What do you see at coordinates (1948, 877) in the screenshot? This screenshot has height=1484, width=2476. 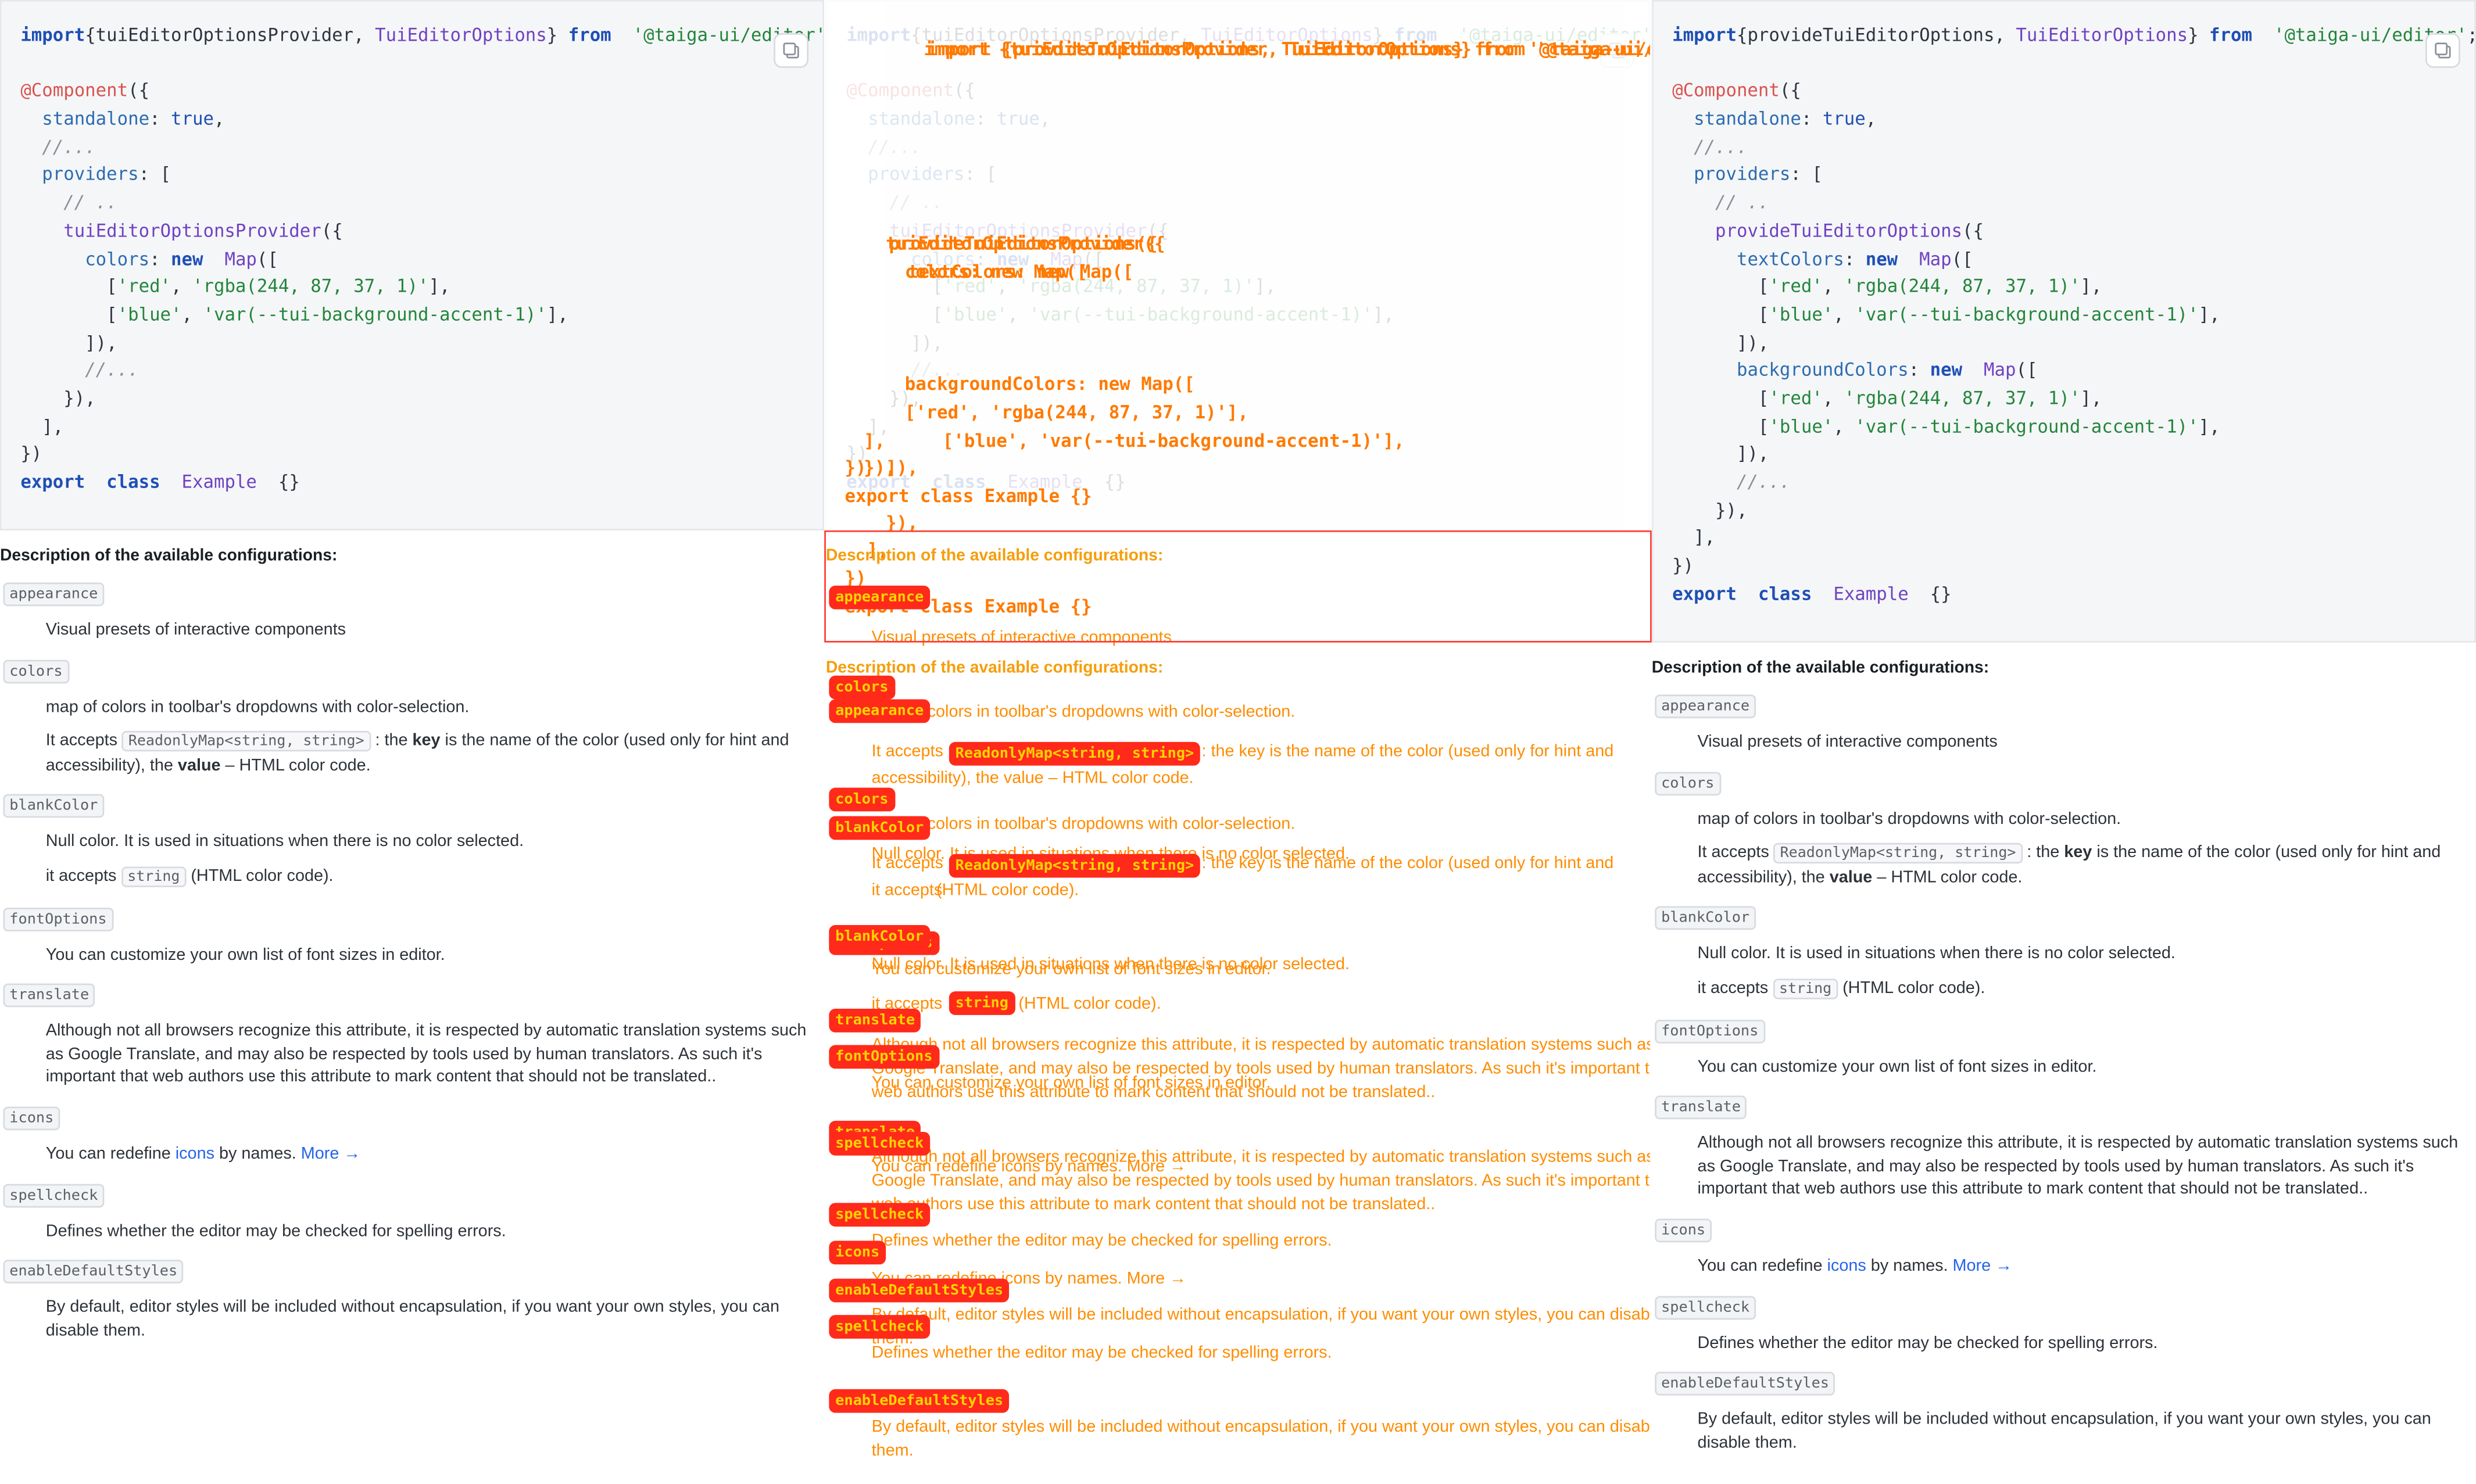 I see `text: – HTML color code.` at bounding box center [1948, 877].